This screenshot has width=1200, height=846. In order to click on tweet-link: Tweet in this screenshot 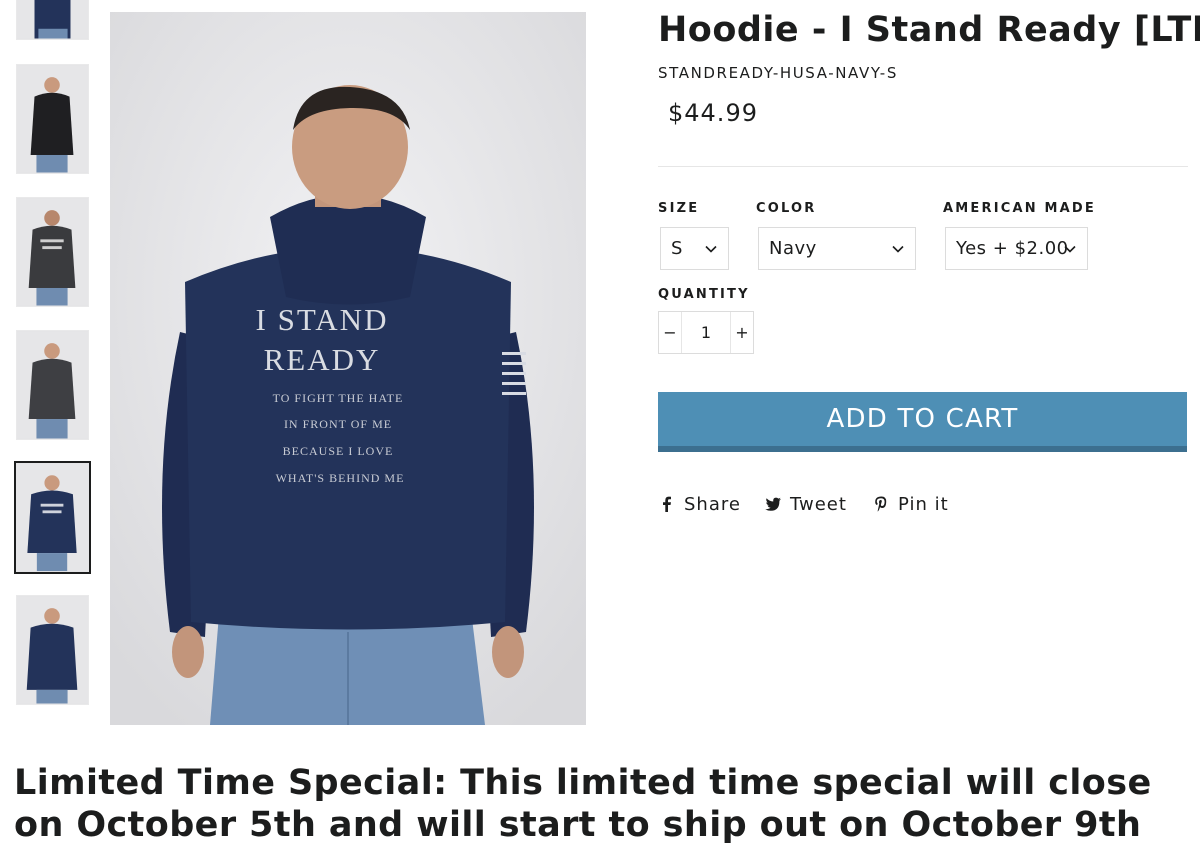, I will do `click(805, 504)`.